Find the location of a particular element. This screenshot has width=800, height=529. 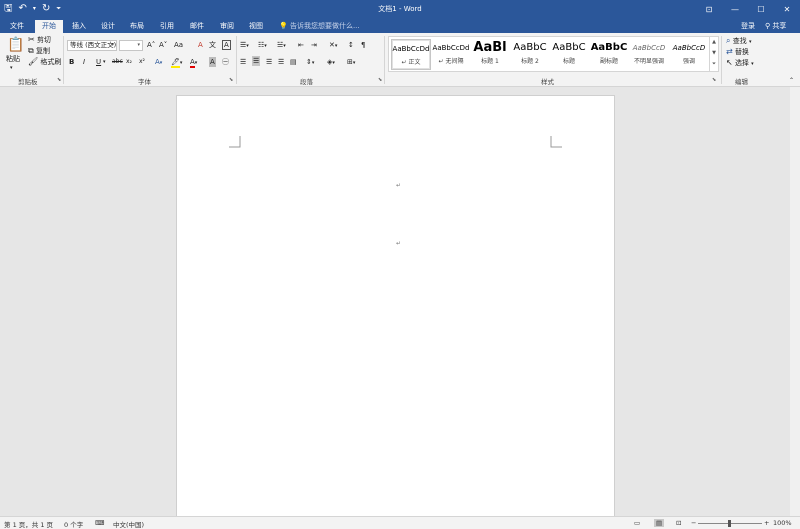

italic-button: I is located at coordinates (84, 62).